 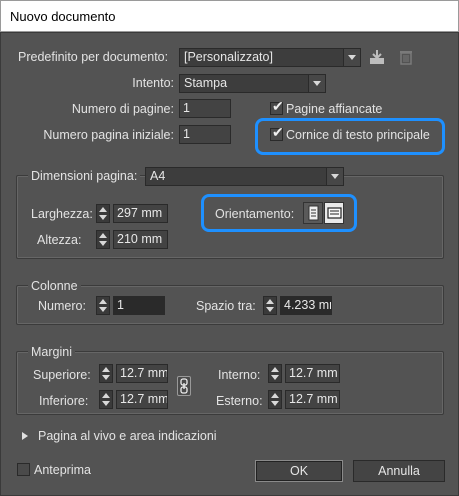 I want to click on gutter-label: Spazio tra:, so click(x=226, y=306).